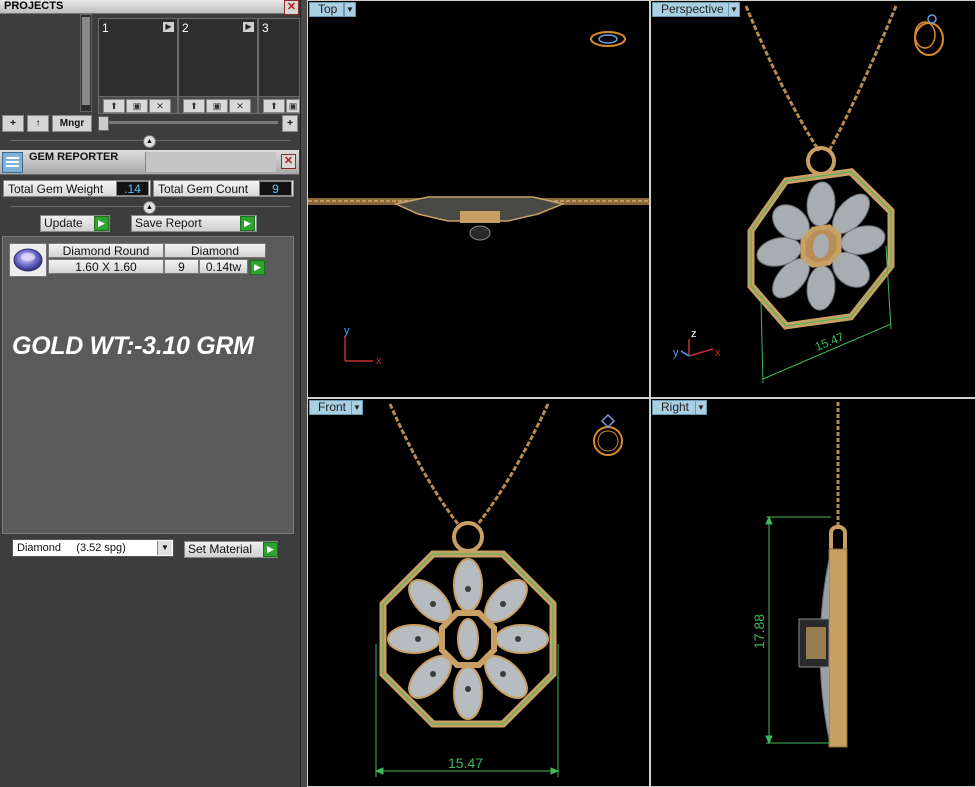 The width and height of the screenshot is (976, 787). What do you see at coordinates (38, 123) in the screenshot?
I see `move-up-button: ↑` at bounding box center [38, 123].